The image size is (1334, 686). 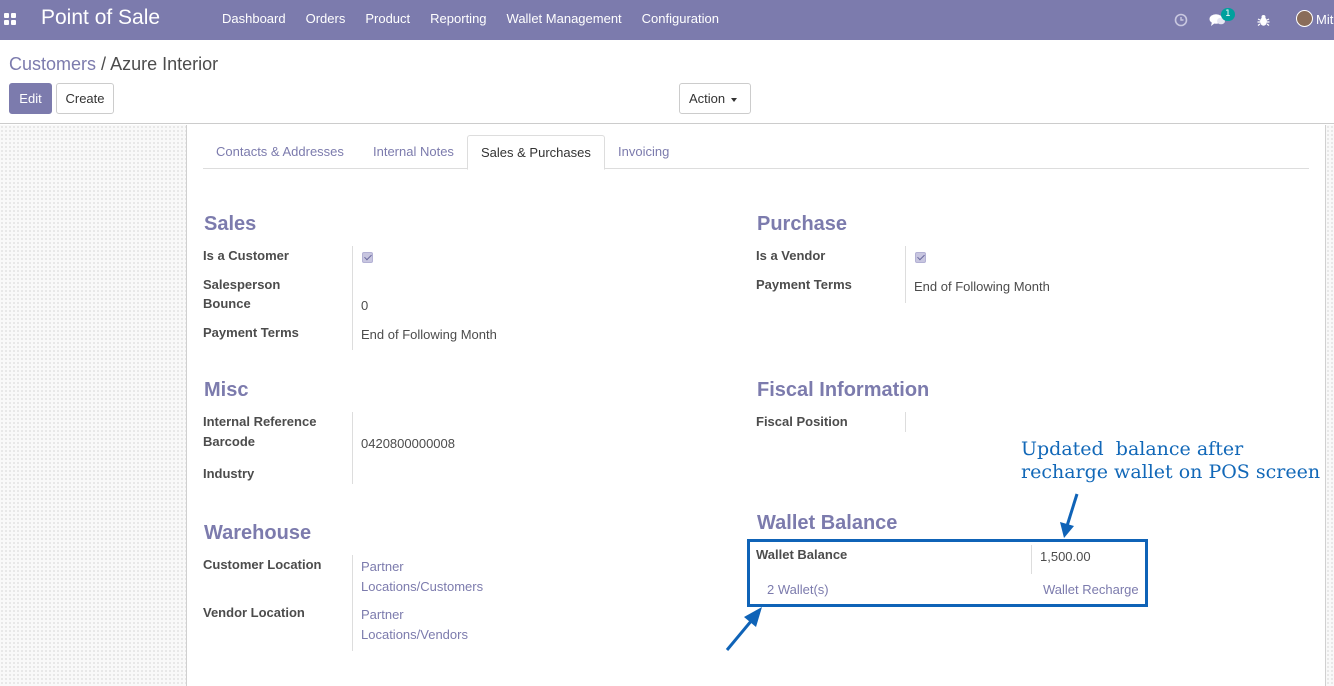 I want to click on menu-reporting: Reporting, so click(x=458, y=20).